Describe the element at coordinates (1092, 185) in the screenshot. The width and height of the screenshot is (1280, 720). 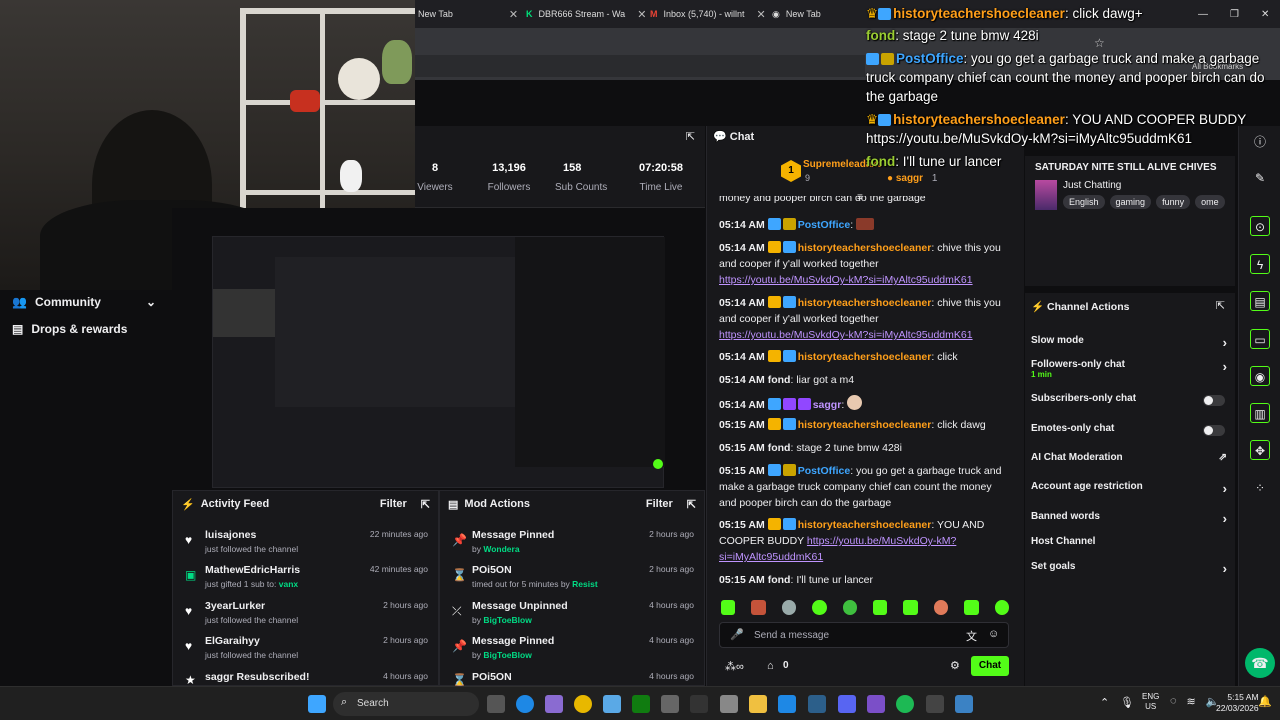
I see `category-name: Just Chatting` at that location.